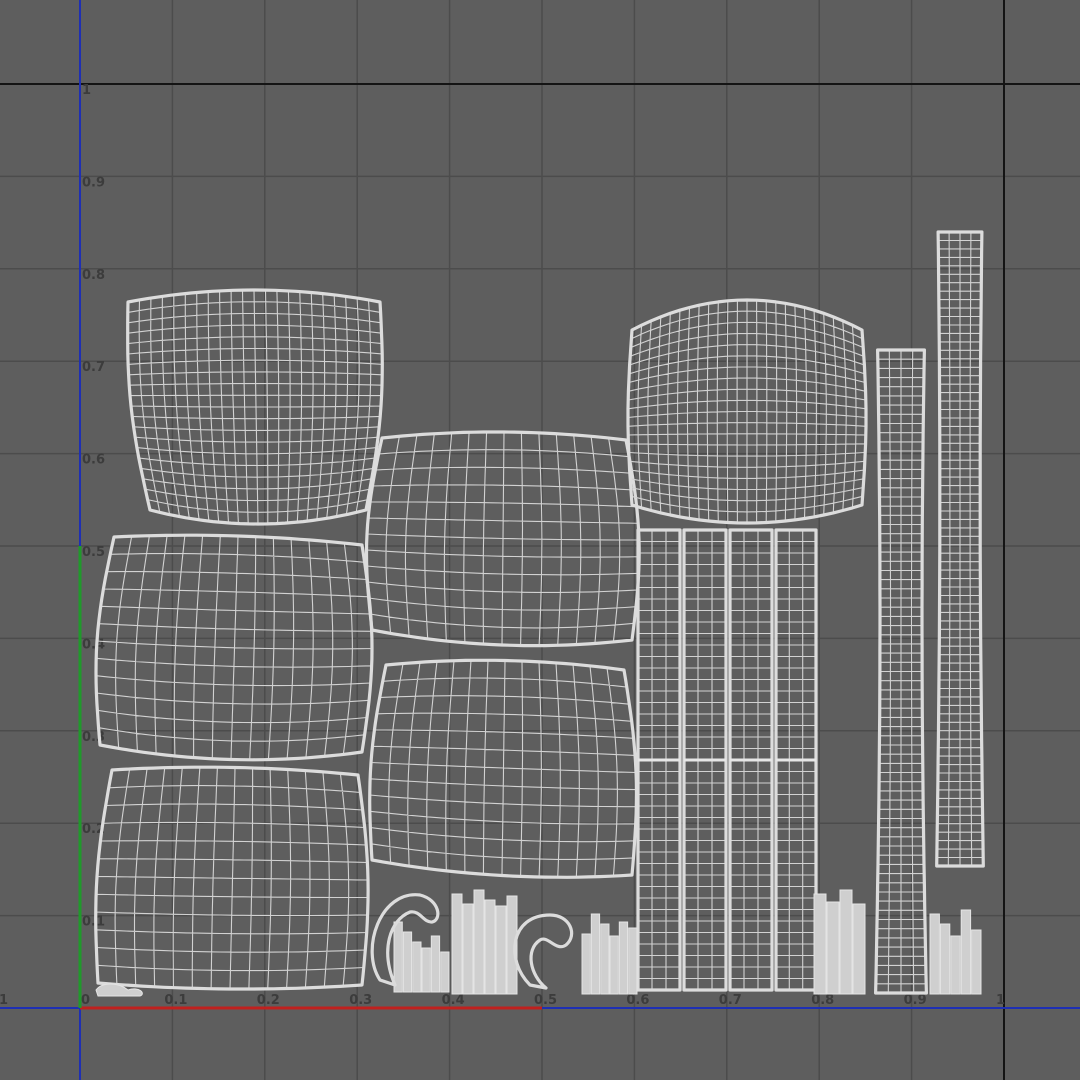 Image resolution: width=1080 pixels, height=1080 pixels. Describe the element at coordinates (93, 552) in the screenshot. I see `v-tick-label: 0.5` at that location.